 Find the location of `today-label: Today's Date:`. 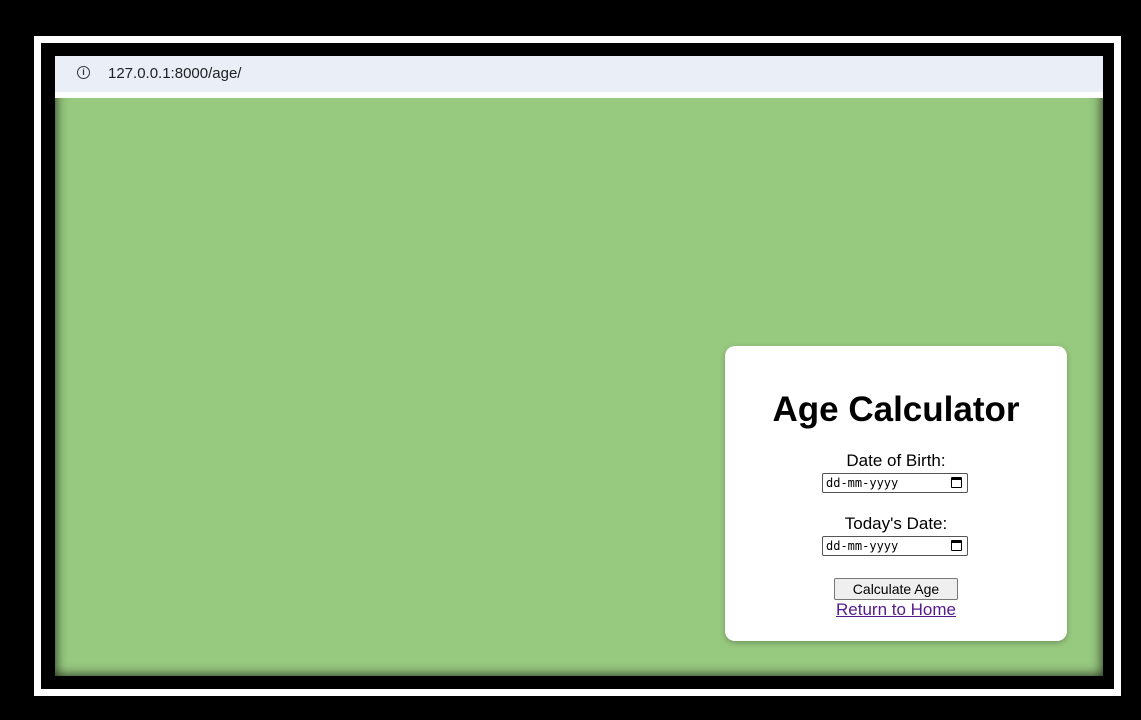

today-label: Today's Date: is located at coordinates (896, 523).